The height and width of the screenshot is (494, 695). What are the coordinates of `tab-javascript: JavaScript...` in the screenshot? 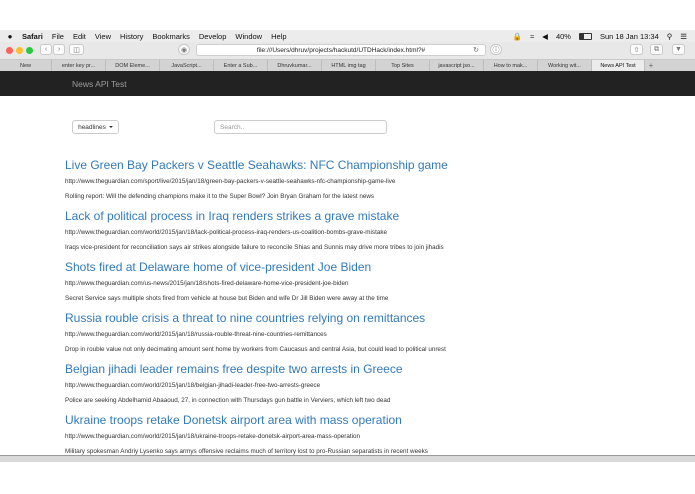 It's located at (187, 65).